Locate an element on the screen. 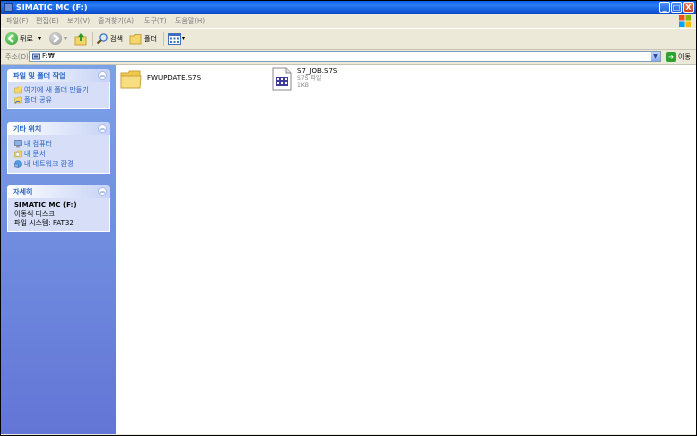  place-label: 내 컴퓨터 is located at coordinates (38, 144).